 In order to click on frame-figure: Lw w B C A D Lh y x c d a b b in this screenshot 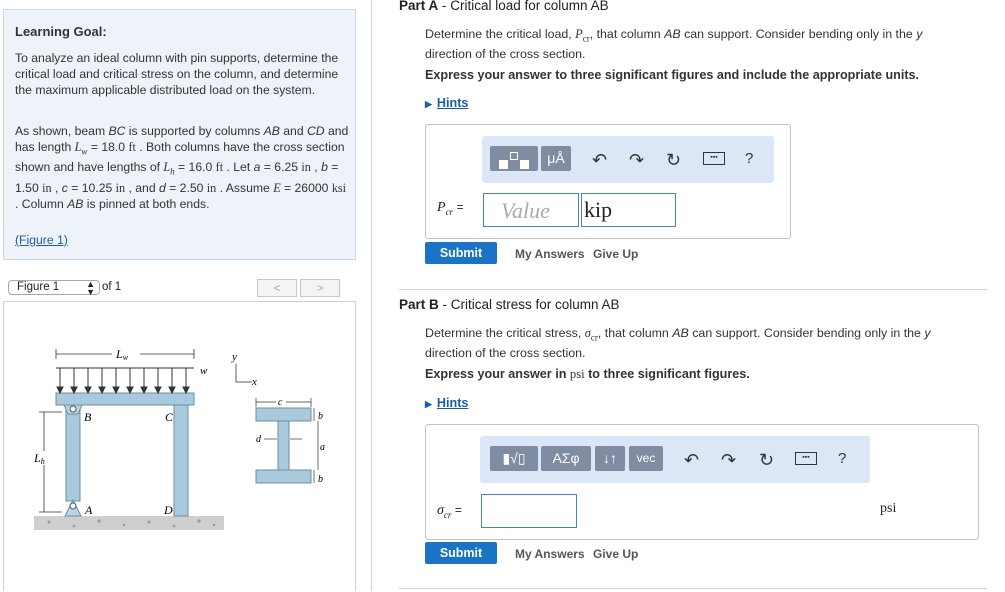, I will do `click(179, 438)`.